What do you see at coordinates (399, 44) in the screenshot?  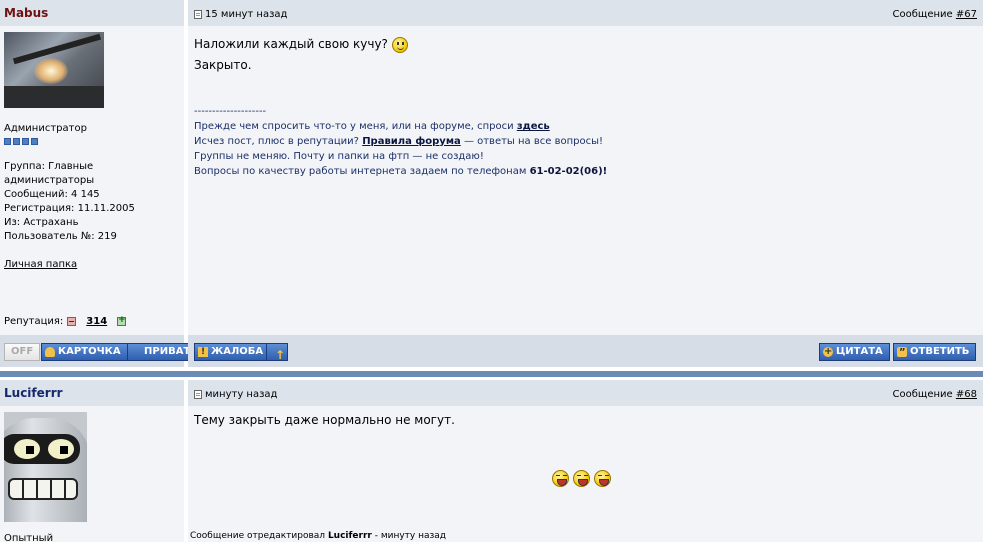 I see `smile-emoticon-icon` at bounding box center [399, 44].